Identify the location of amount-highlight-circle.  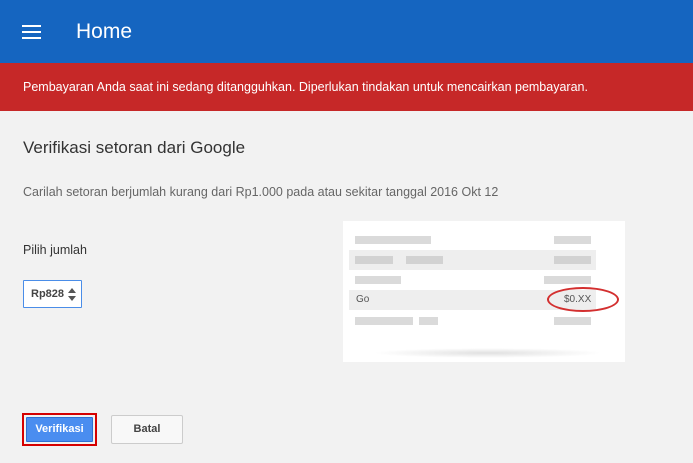
(583, 299).